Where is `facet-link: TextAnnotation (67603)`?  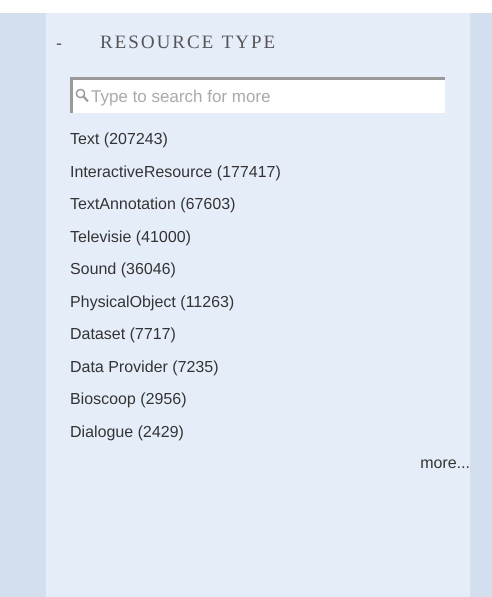 facet-link: TextAnnotation (67603) is located at coordinates (153, 205).